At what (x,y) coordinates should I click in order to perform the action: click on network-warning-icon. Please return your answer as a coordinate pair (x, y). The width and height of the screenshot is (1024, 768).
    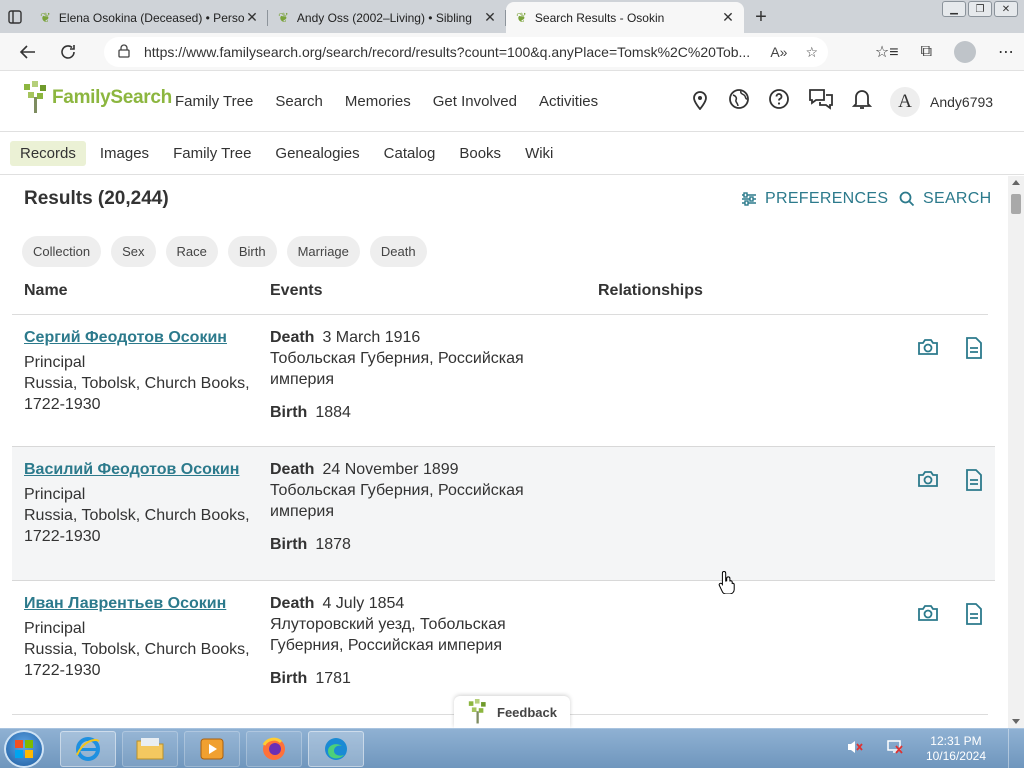
    Looking at the image, I should click on (895, 749).